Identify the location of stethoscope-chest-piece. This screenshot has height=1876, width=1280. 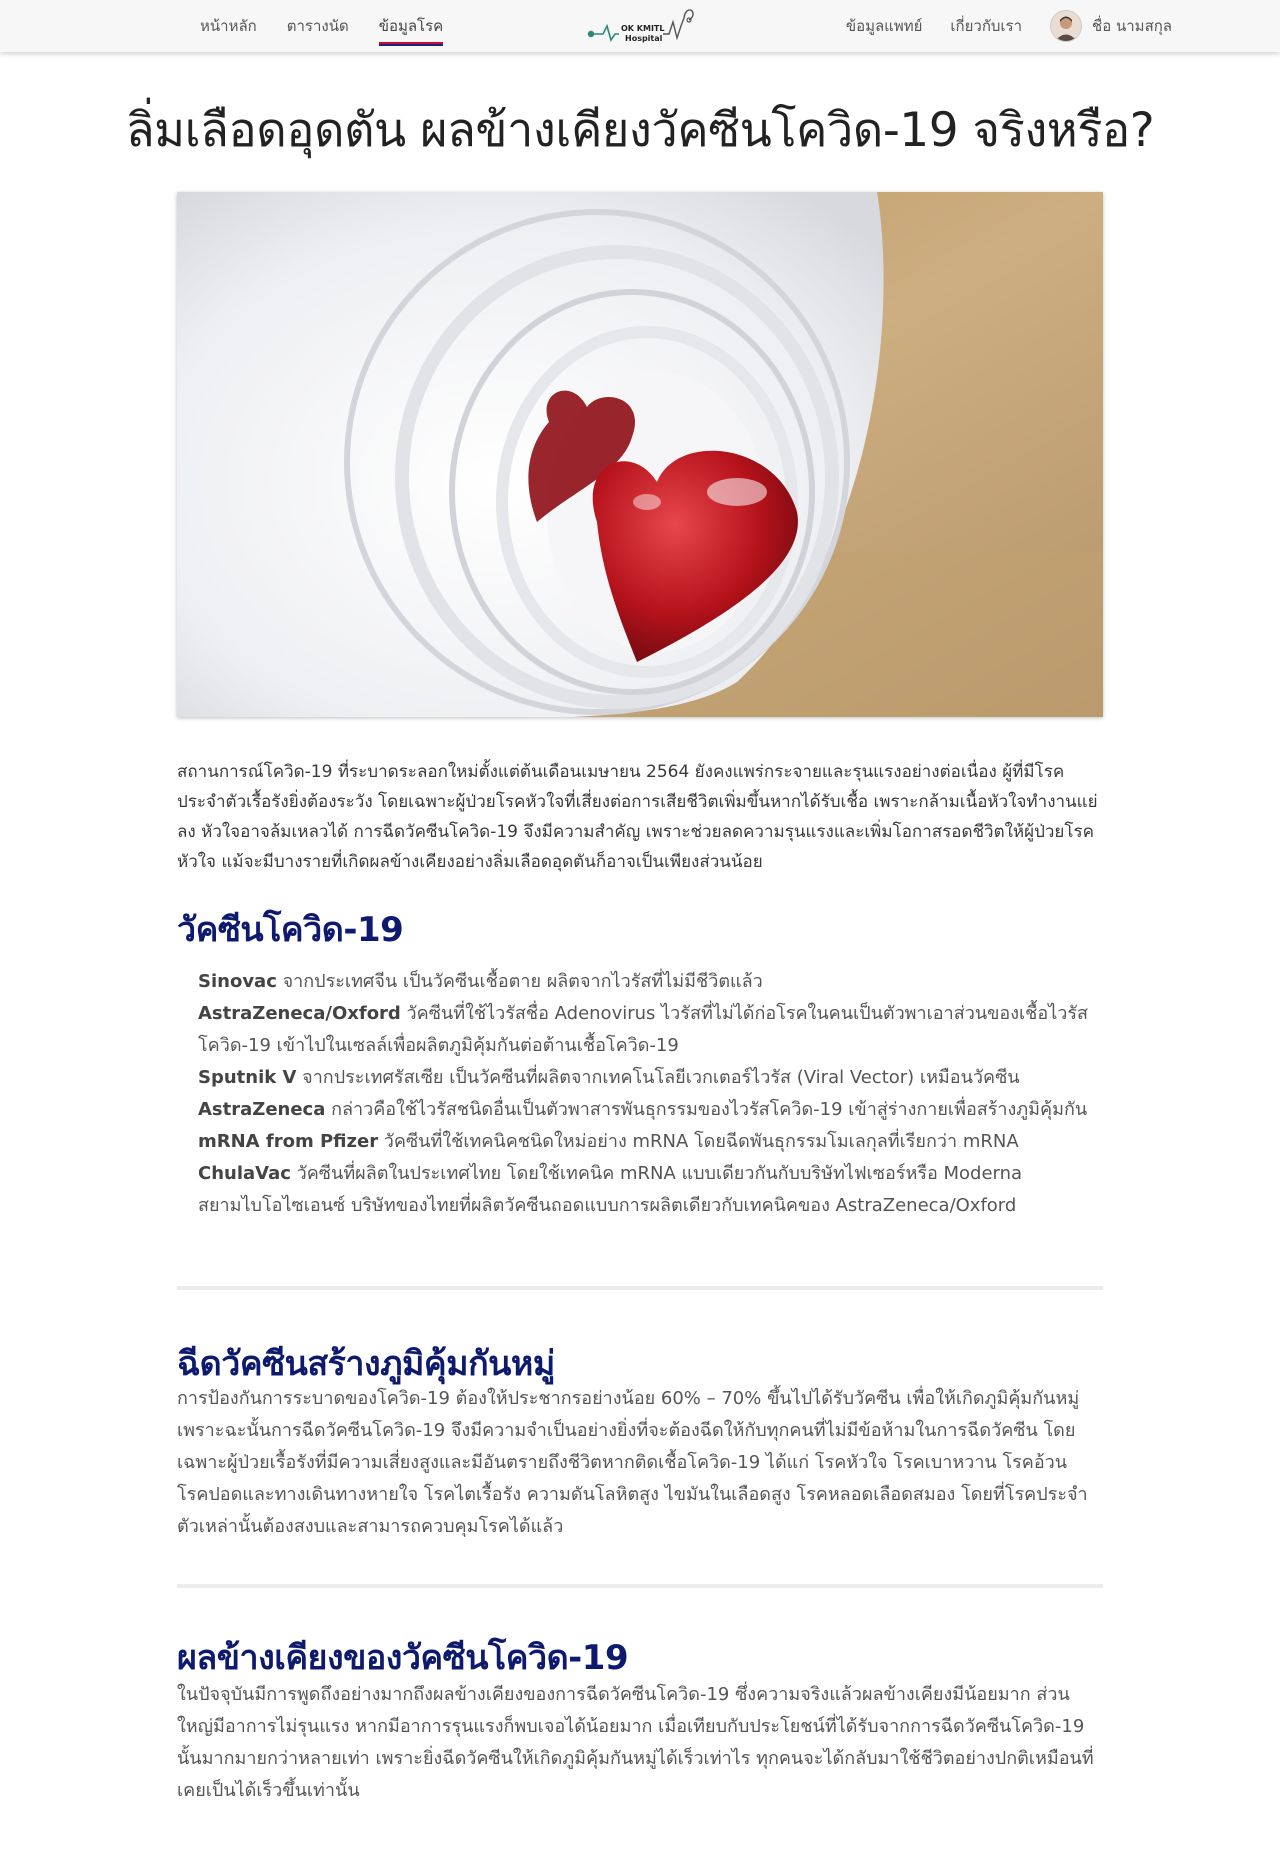
(591, 34).